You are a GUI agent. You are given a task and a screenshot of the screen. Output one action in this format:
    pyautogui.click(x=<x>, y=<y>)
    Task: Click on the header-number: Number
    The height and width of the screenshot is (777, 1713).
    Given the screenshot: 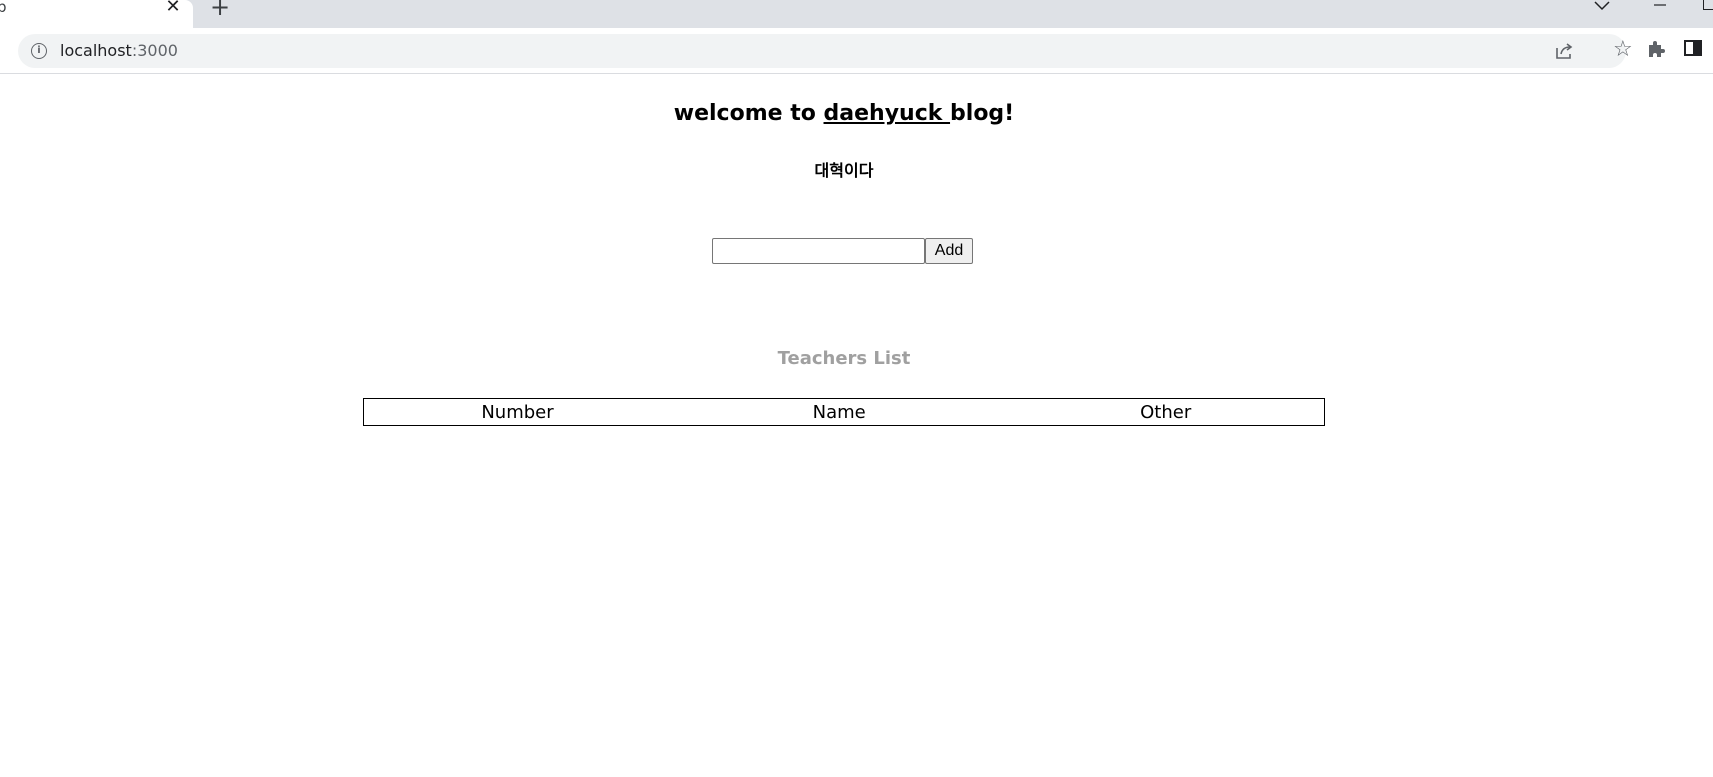 What is the action you would take?
    pyautogui.click(x=517, y=412)
    